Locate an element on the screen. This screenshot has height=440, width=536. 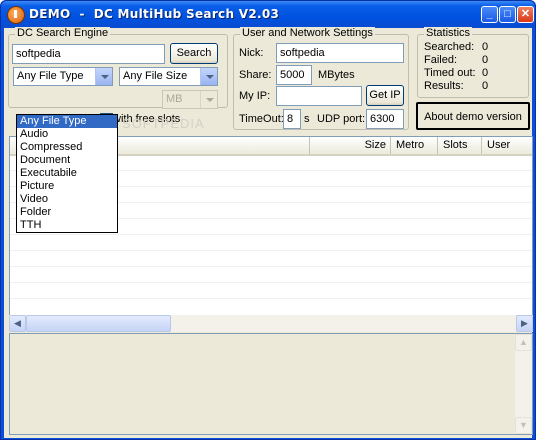
about-demo-button: About demo version is located at coordinates (473, 116).